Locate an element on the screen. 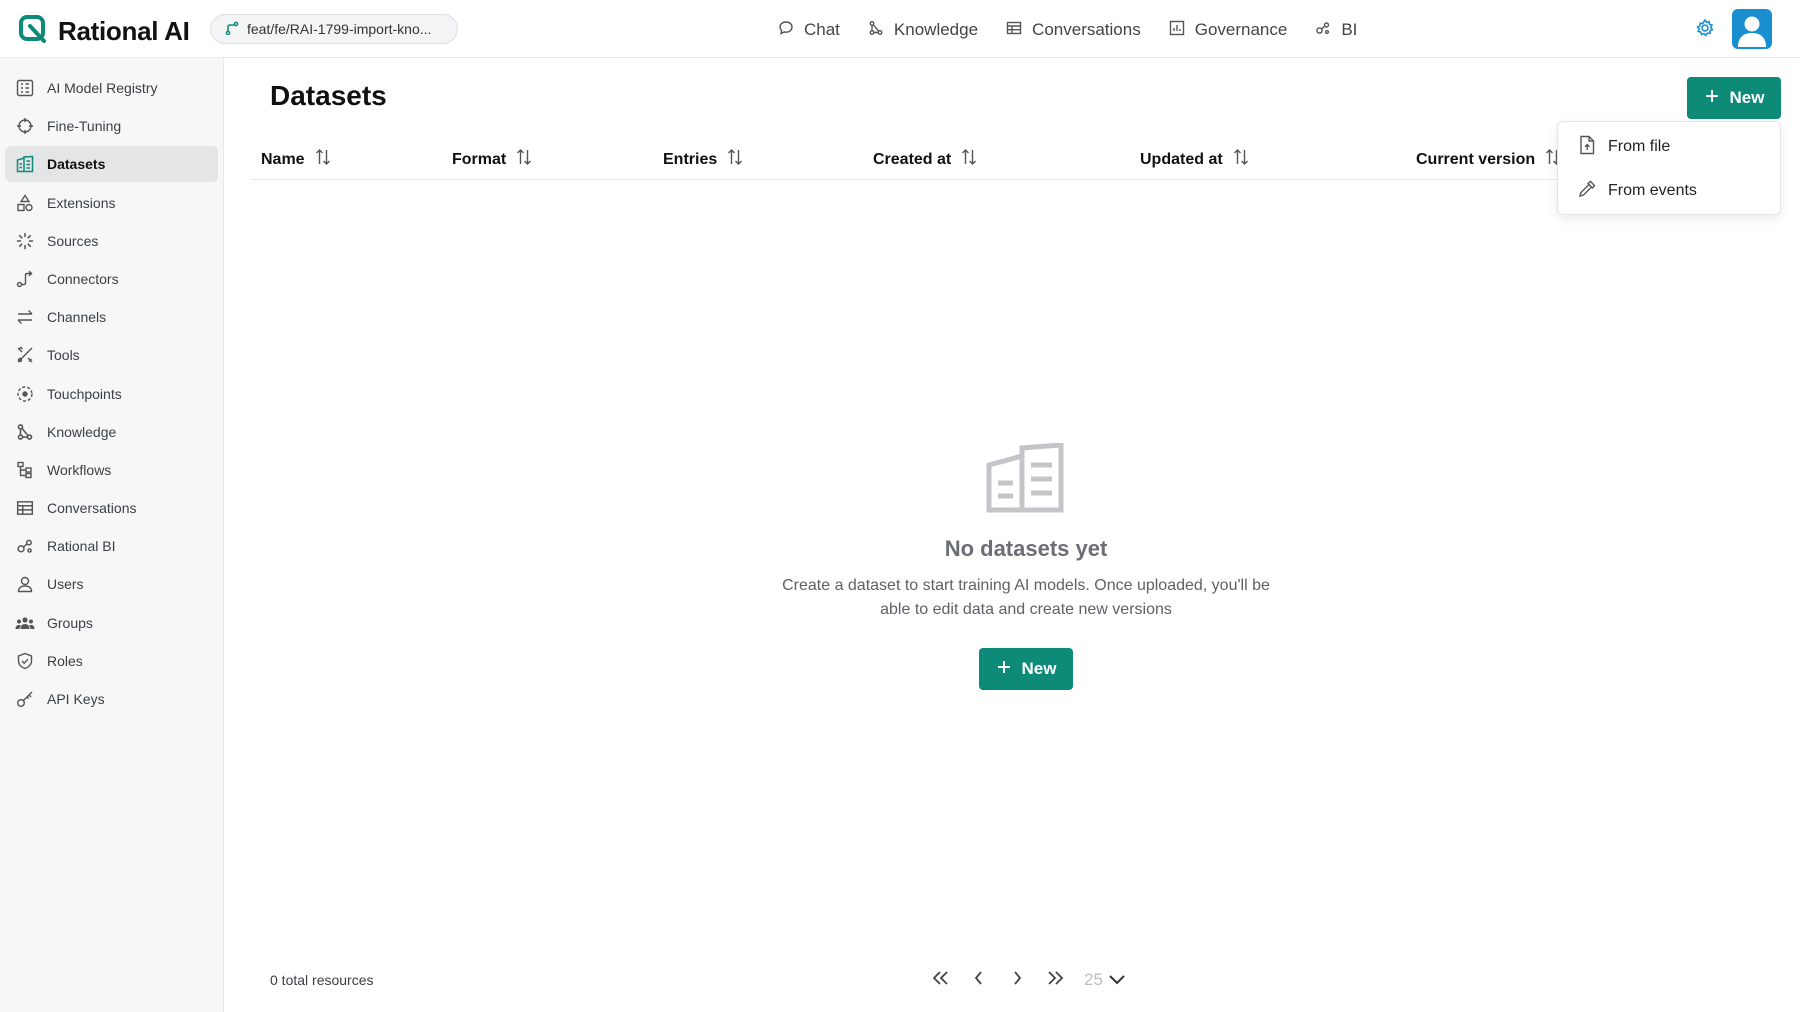 This screenshot has width=1800, height=1012. column-label: Format is located at coordinates (479, 159).